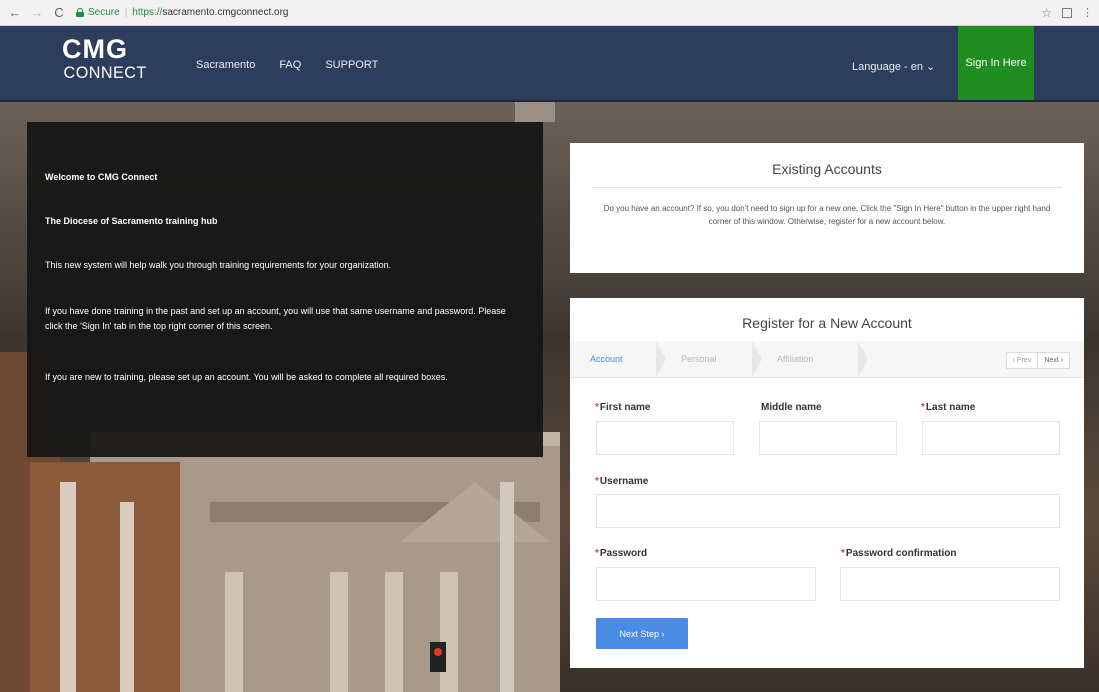  Describe the element at coordinates (950, 584) in the screenshot. I see `password-confirmation-input` at that location.